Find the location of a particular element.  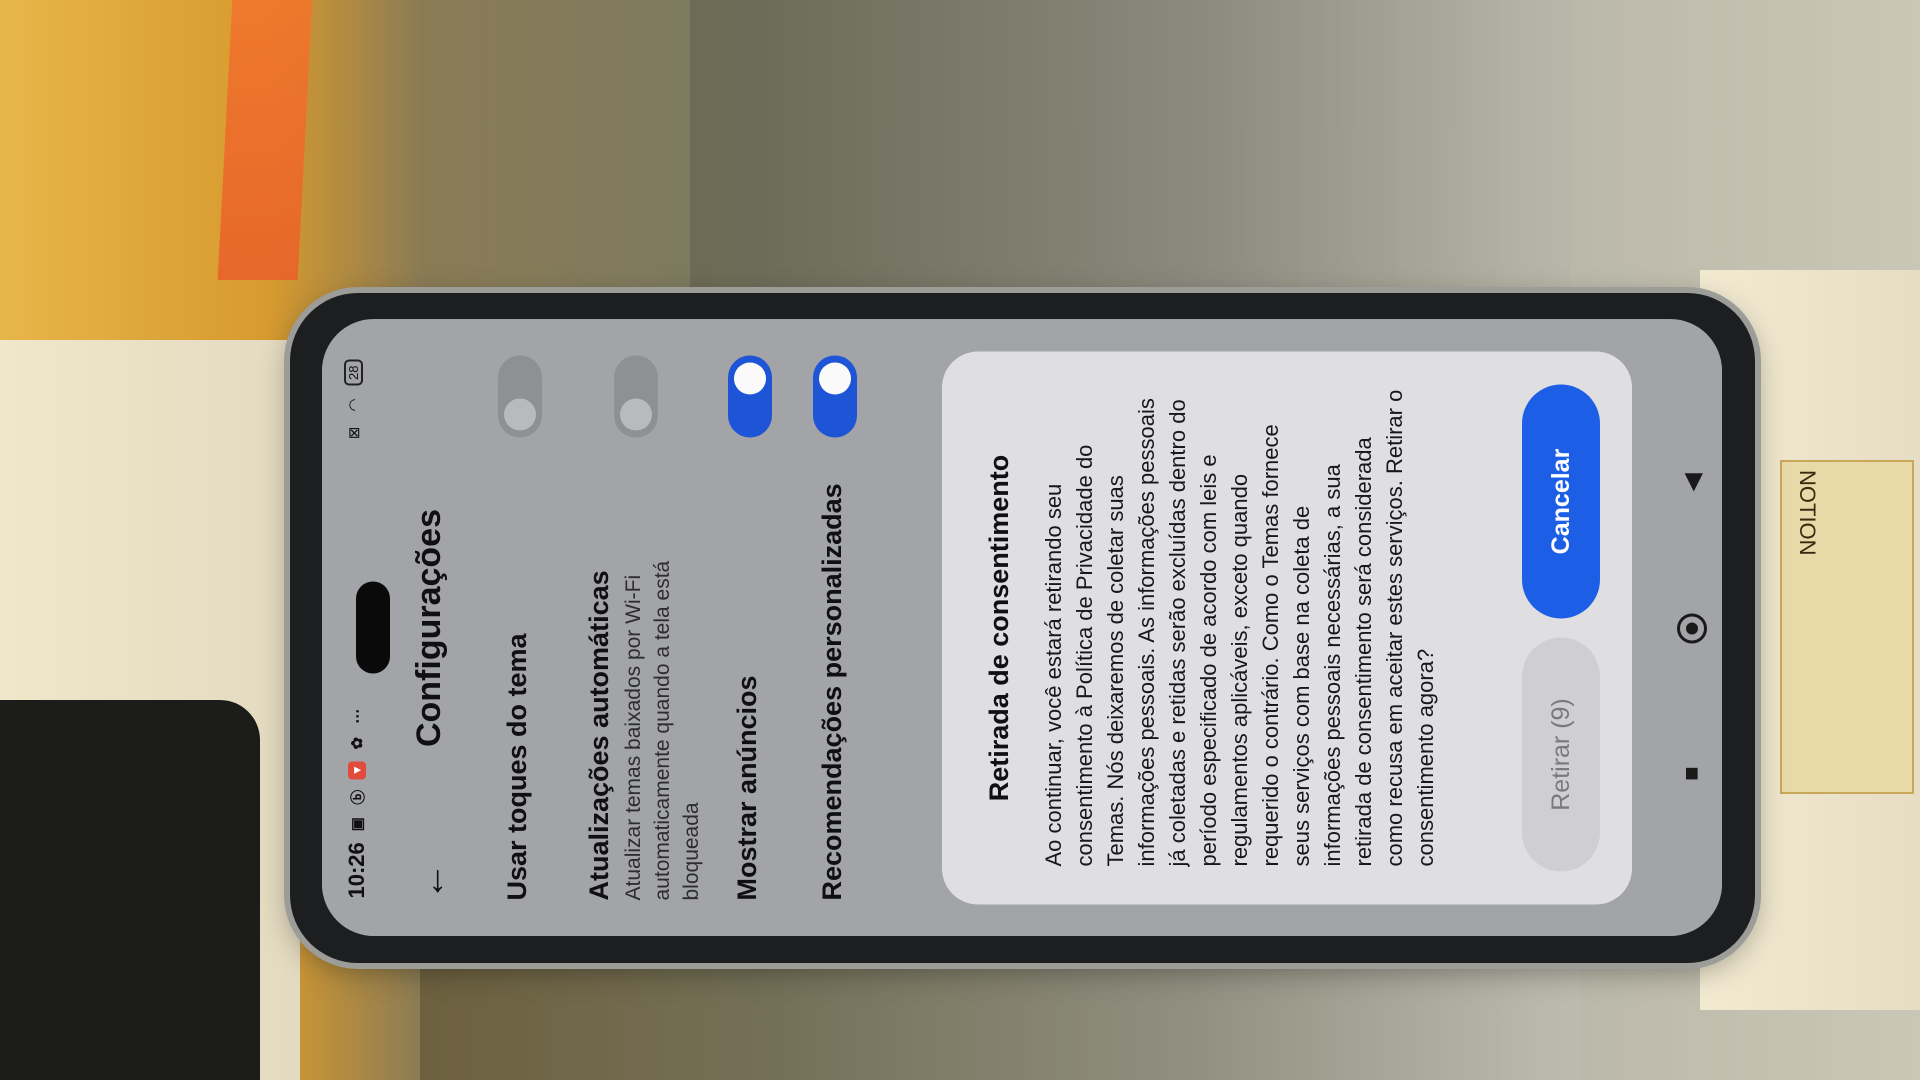

circle-home-icon is located at coordinates (1692, 628).